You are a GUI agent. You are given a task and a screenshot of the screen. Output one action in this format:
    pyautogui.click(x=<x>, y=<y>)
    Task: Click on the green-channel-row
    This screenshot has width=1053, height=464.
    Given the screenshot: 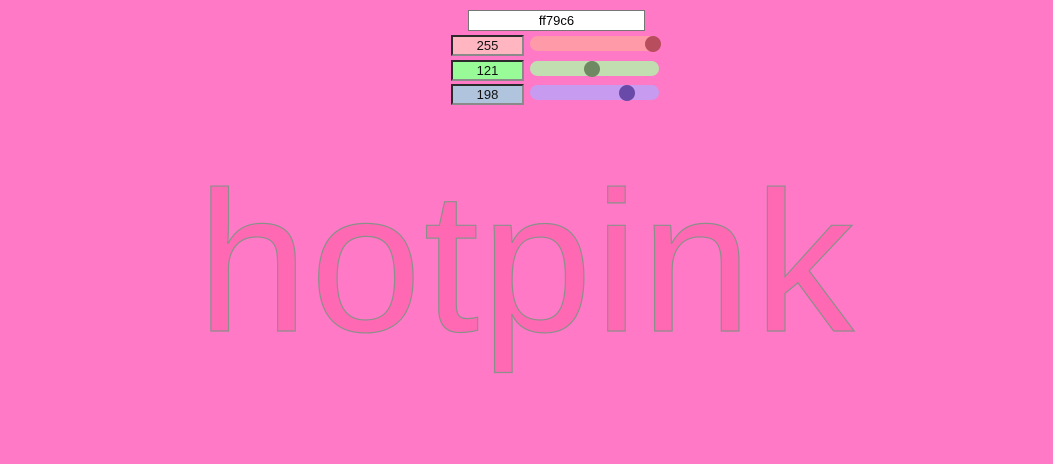 What is the action you would take?
    pyautogui.click(x=556, y=70)
    